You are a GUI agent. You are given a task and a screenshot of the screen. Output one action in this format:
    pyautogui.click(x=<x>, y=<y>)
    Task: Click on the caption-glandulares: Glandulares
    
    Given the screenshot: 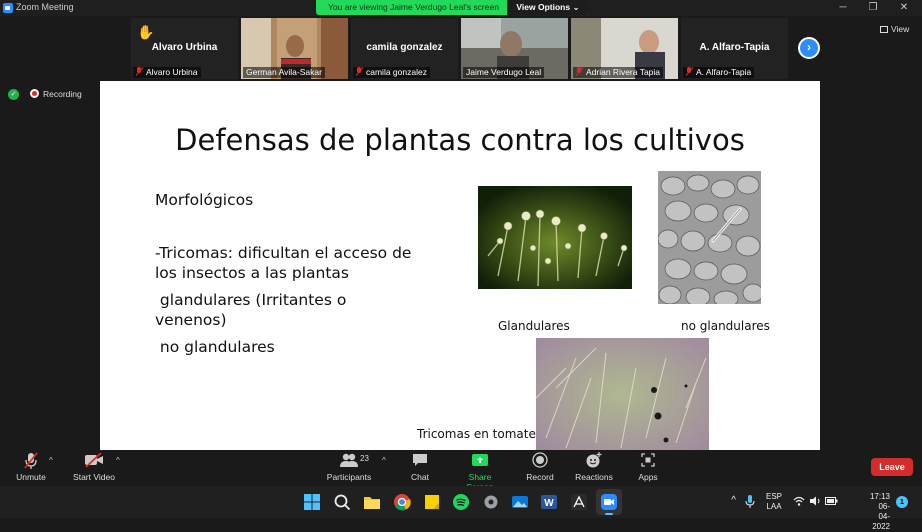 What is the action you would take?
    pyautogui.click(x=534, y=326)
    